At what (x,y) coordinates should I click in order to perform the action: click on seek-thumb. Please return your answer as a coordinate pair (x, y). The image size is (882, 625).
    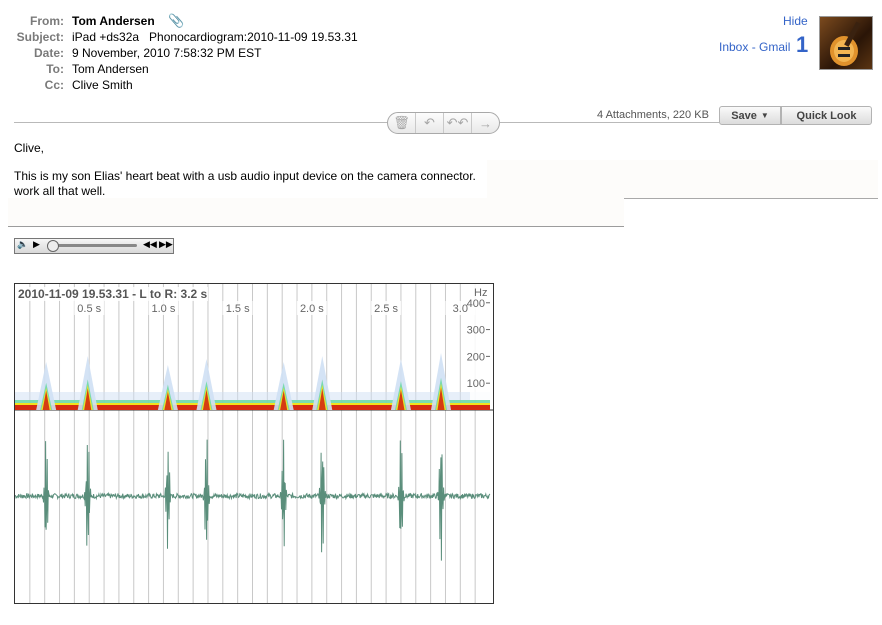
    Looking at the image, I should click on (53, 246).